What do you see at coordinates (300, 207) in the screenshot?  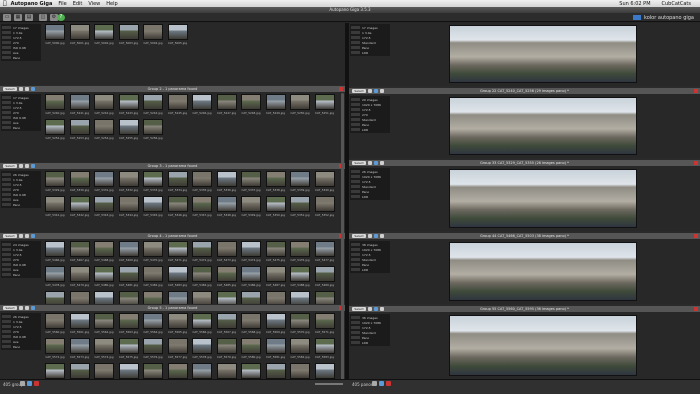 I see `image-thumbnail: CAT_5351.jpg` at bounding box center [300, 207].